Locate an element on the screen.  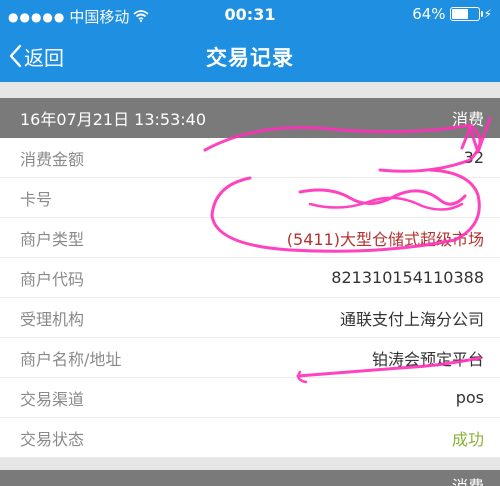
page-title: 交易记录 is located at coordinates (250, 58).